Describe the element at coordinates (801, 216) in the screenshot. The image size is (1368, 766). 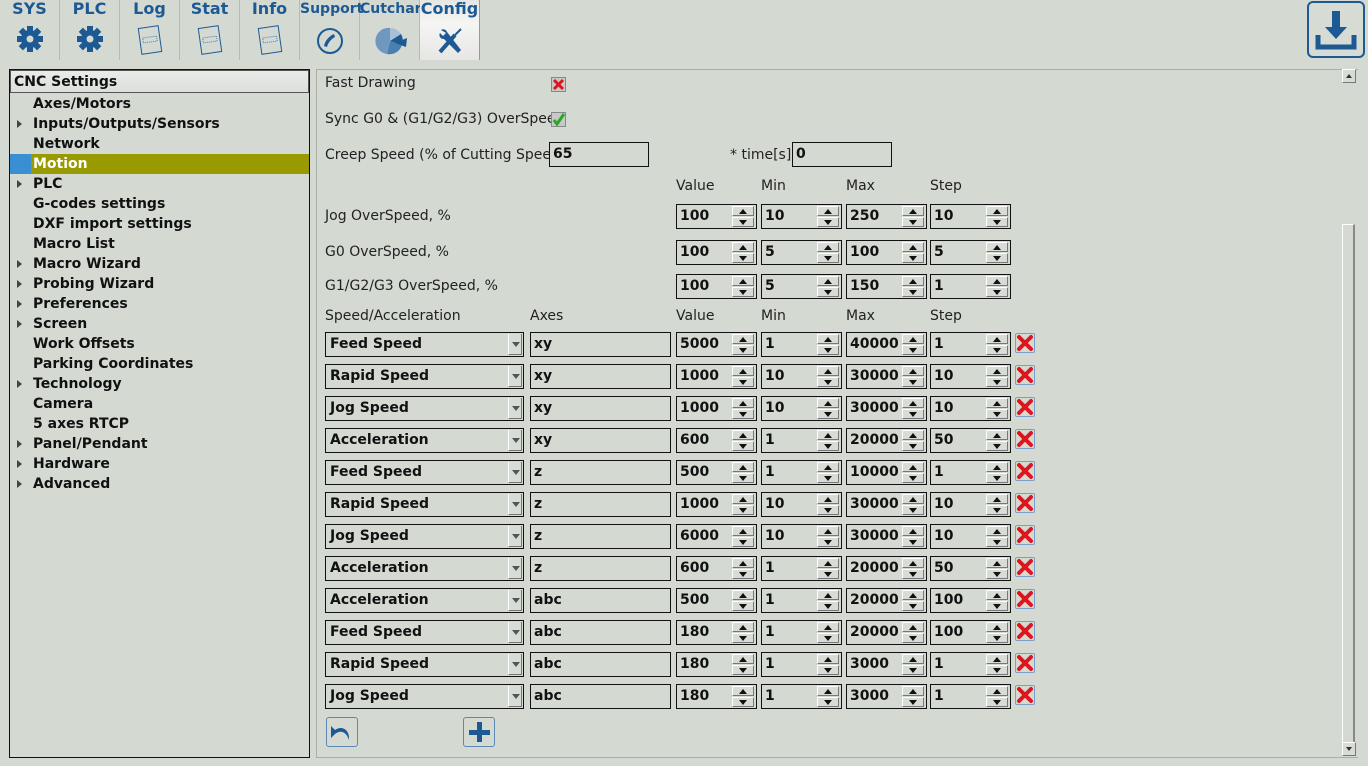
I see `overspeed-min-spinbox: 10` at that location.